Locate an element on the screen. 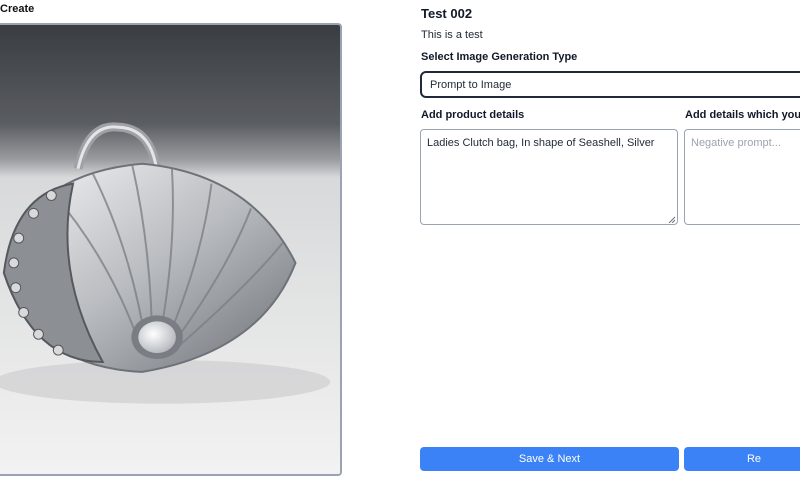  generation-type-label: Select Image Generation Type is located at coordinates (499, 57).